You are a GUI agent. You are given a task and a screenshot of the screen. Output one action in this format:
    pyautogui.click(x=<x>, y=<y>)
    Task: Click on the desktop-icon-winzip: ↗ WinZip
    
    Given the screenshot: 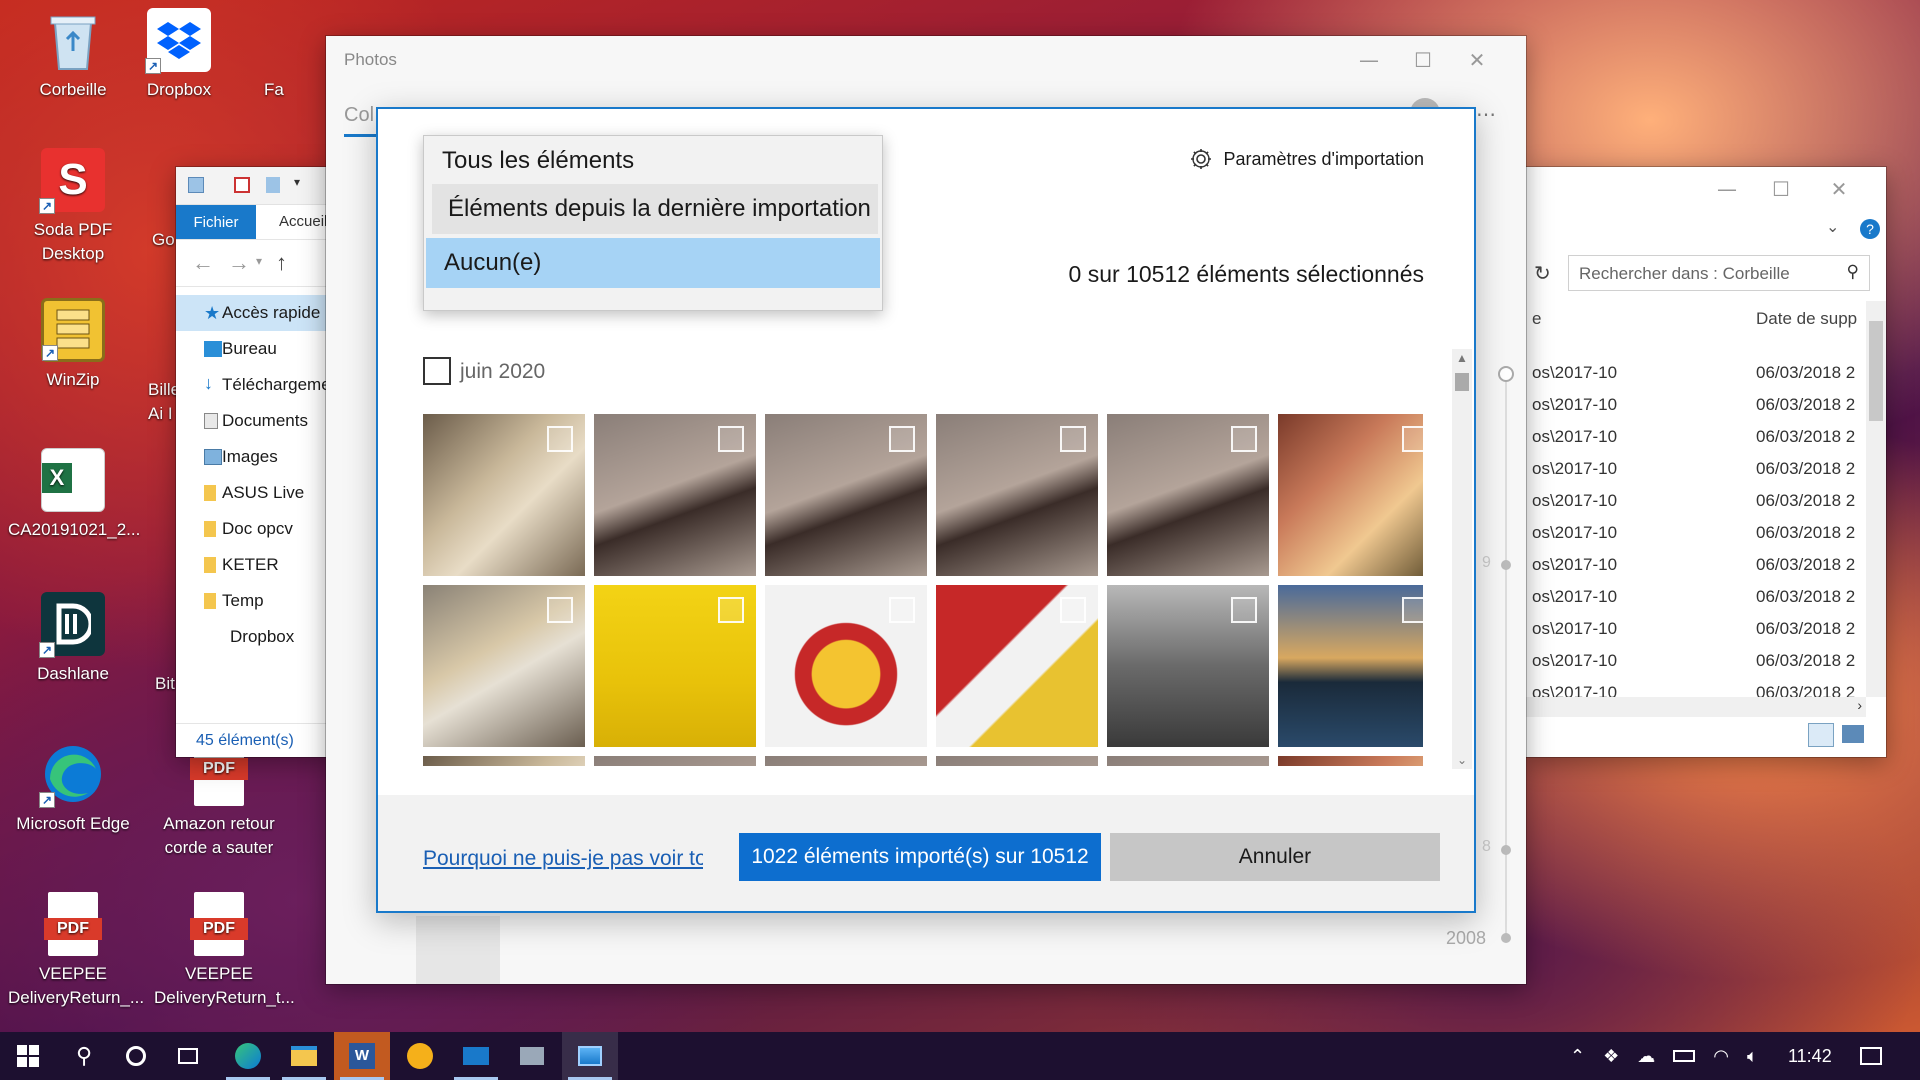 What is the action you would take?
    pyautogui.click(x=73, y=345)
    